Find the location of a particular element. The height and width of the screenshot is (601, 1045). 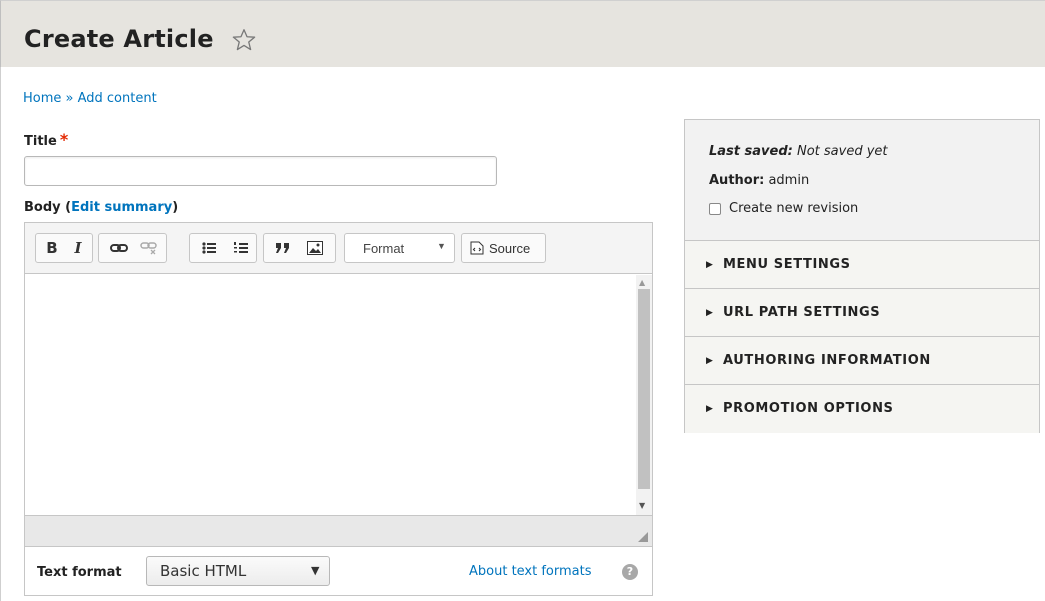

format-dropdown: Format ▼ is located at coordinates (399, 248).